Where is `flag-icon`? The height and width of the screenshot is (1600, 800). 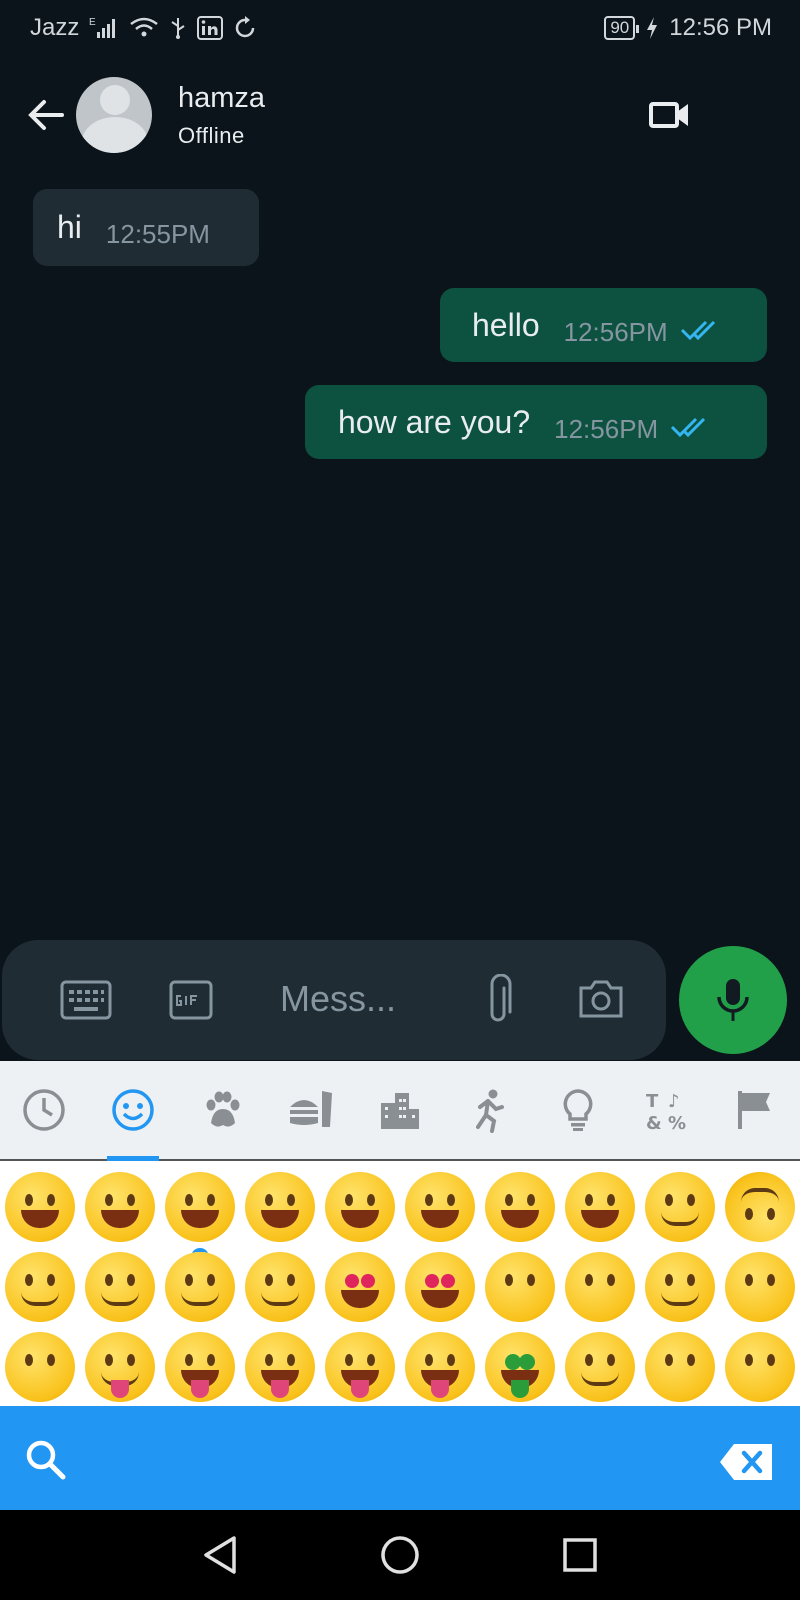 flag-icon is located at coordinates (754, 1110).